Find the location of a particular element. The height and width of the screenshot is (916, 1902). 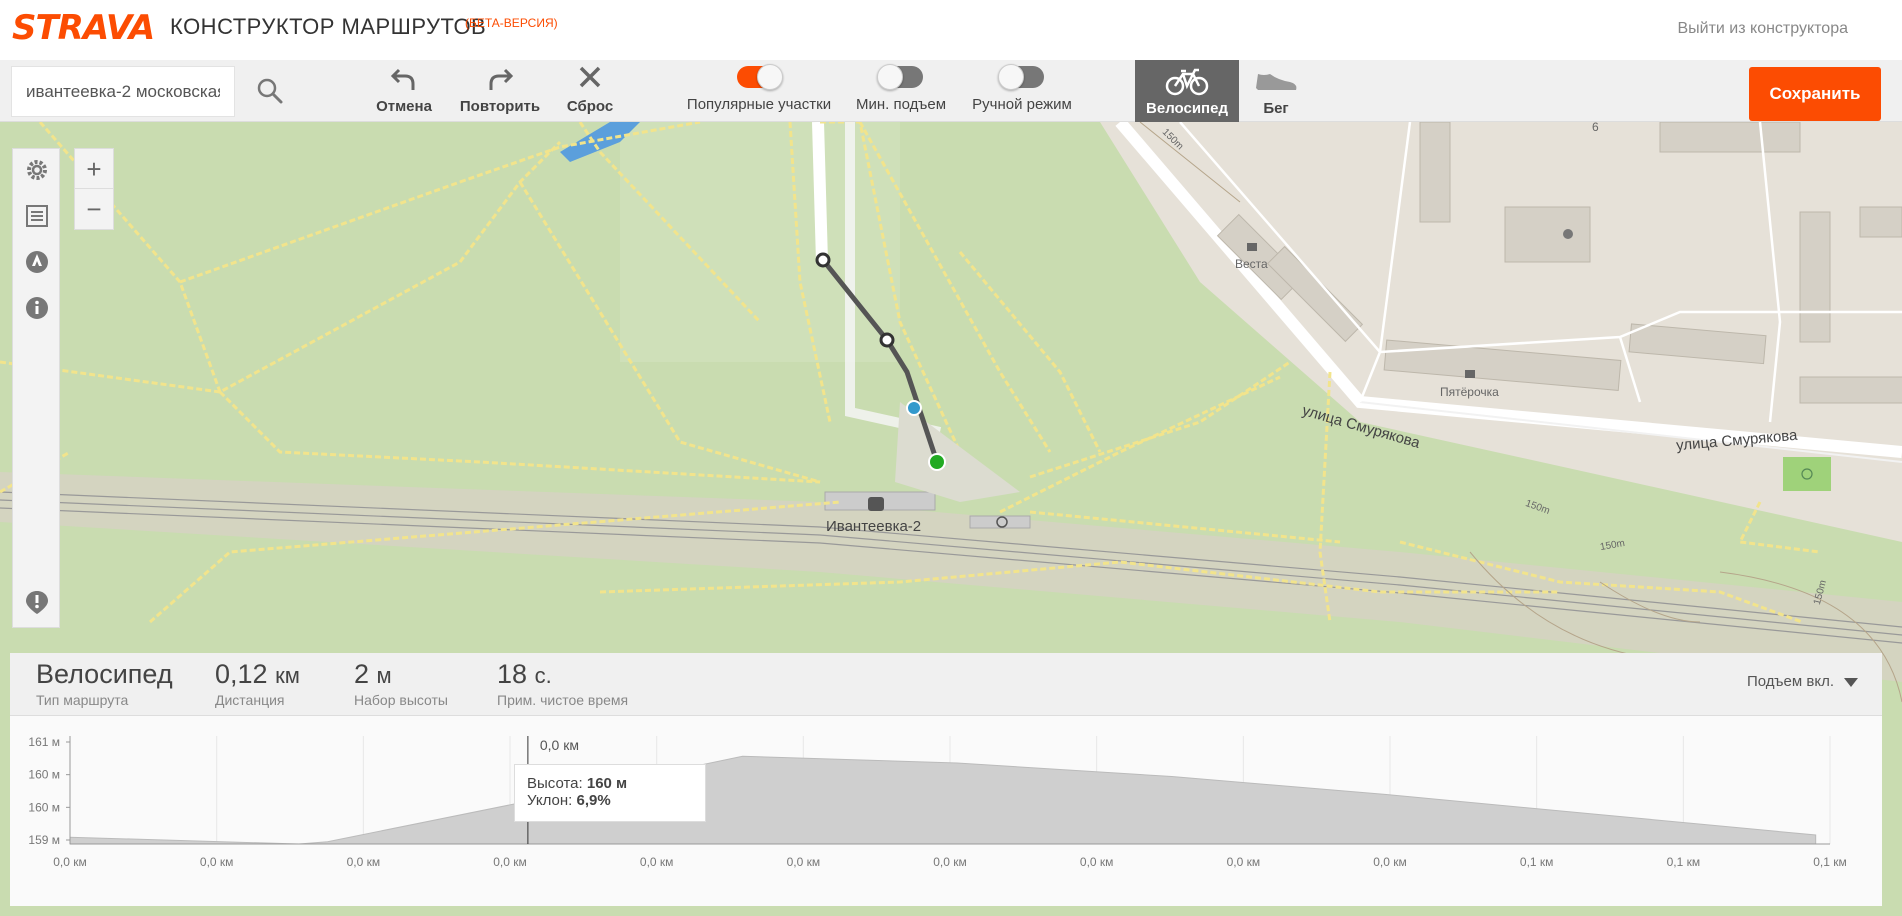

manual-mode-toggle is located at coordinates (1021, 77).